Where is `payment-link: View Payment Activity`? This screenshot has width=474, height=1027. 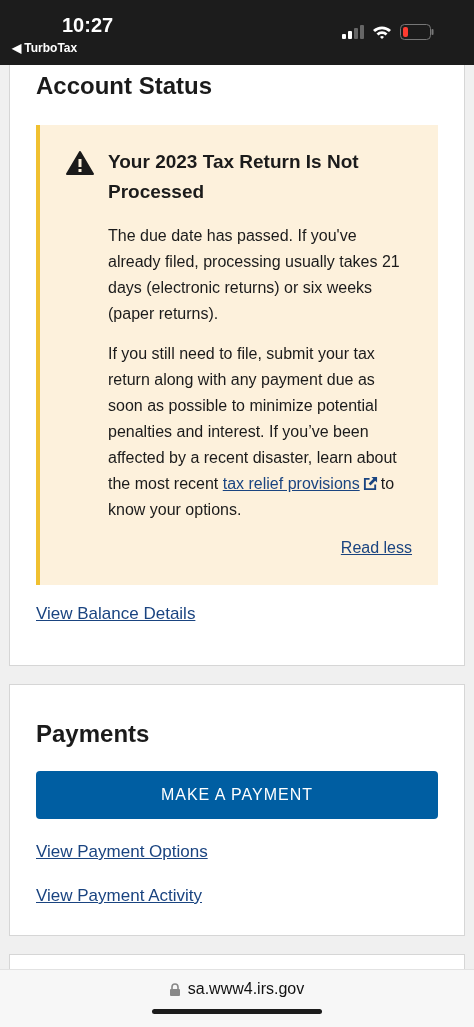
payment-link: View Payment Activity is located at coordinates (119, 896).